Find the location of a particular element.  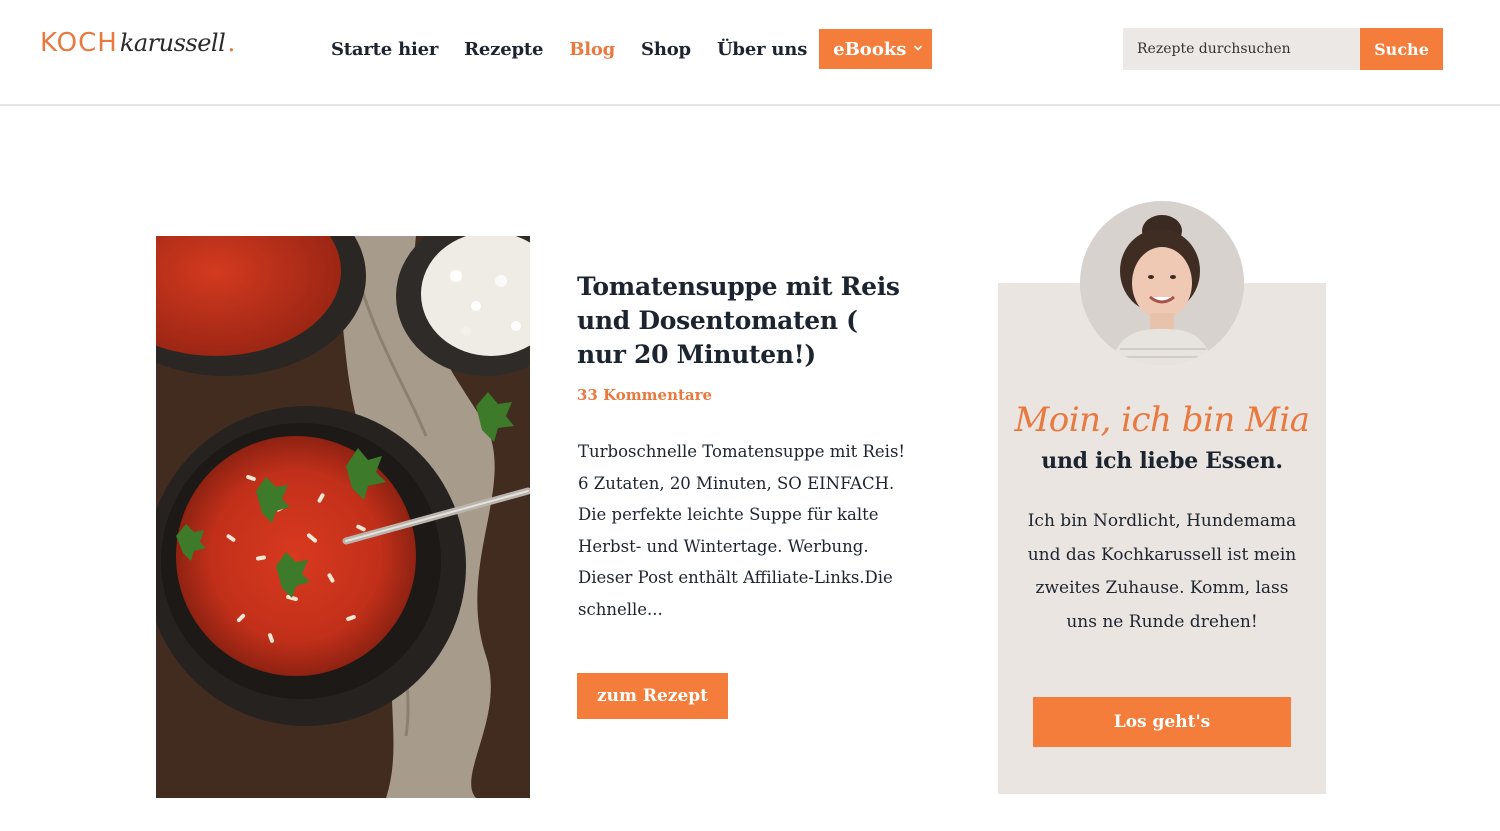

nav-item-ebooks: eBooks is located at coordinates (876, 49).